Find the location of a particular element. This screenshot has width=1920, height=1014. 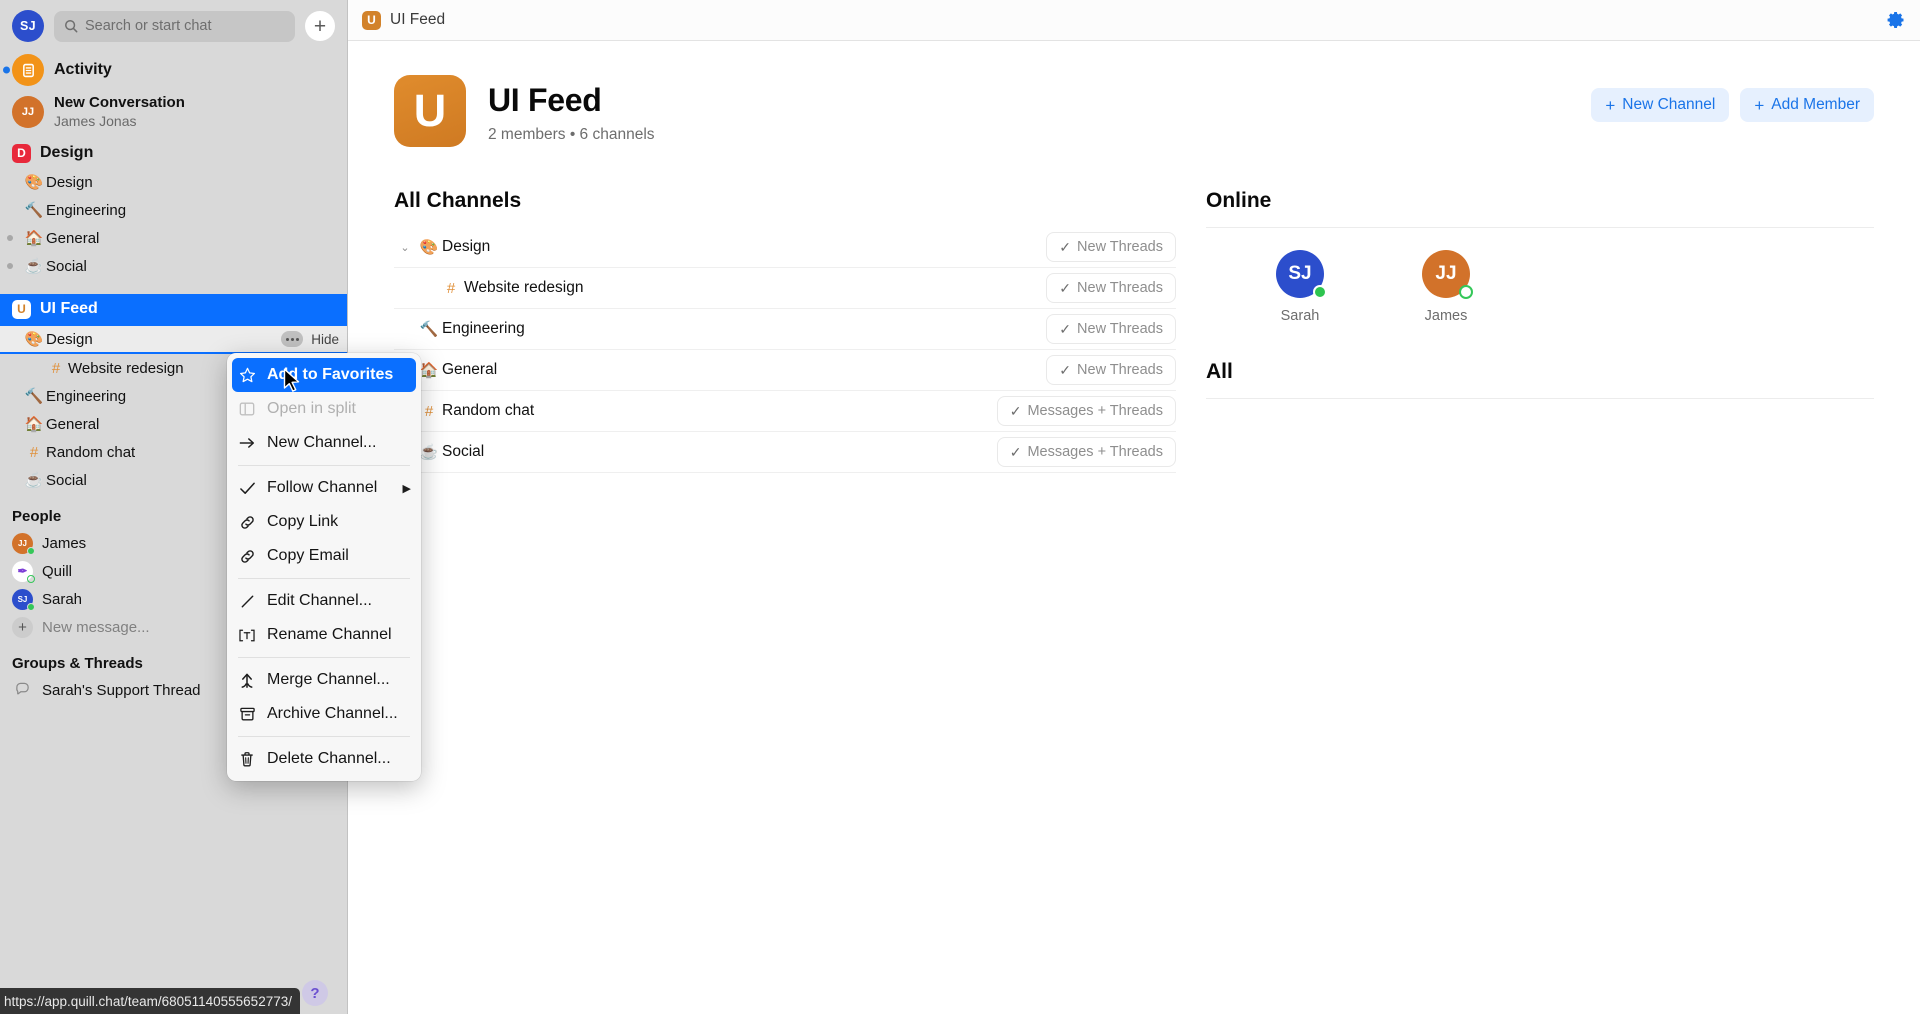

divider is located at coordinates (1540, 227).